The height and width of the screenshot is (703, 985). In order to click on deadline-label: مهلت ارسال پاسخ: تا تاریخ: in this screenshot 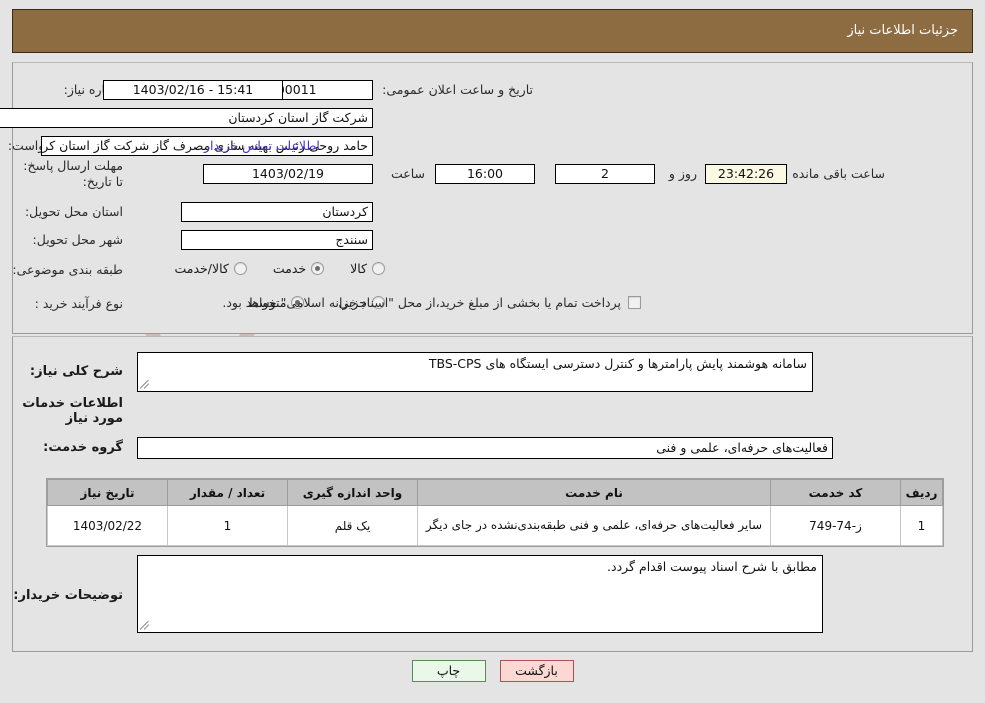, I will do `click(73, 173)`.